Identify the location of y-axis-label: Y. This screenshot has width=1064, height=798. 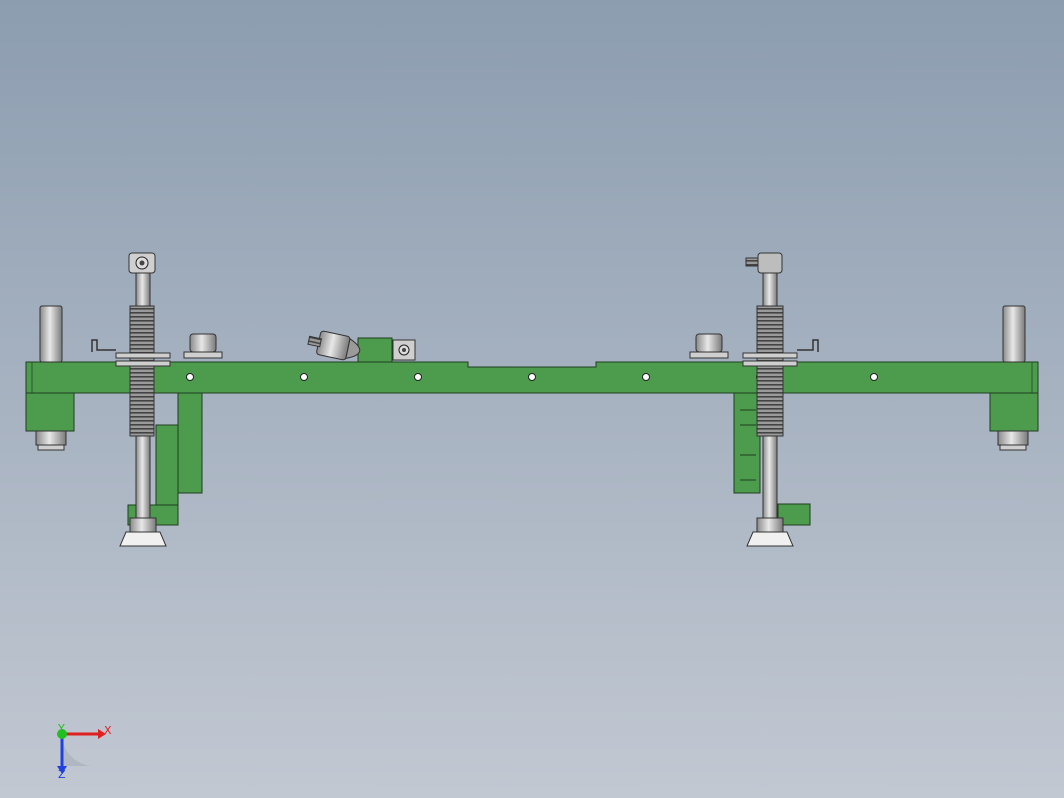
(61, 728).